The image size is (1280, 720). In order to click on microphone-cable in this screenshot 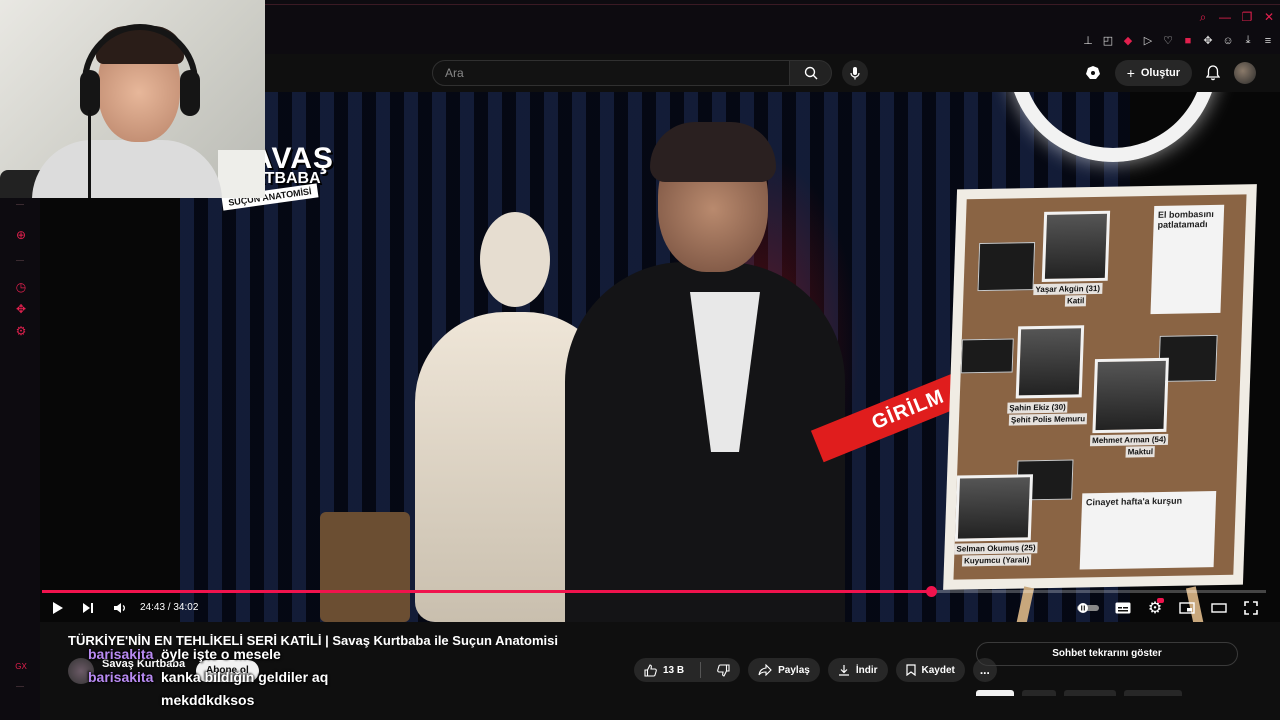, I will do `click(89, 154)`.